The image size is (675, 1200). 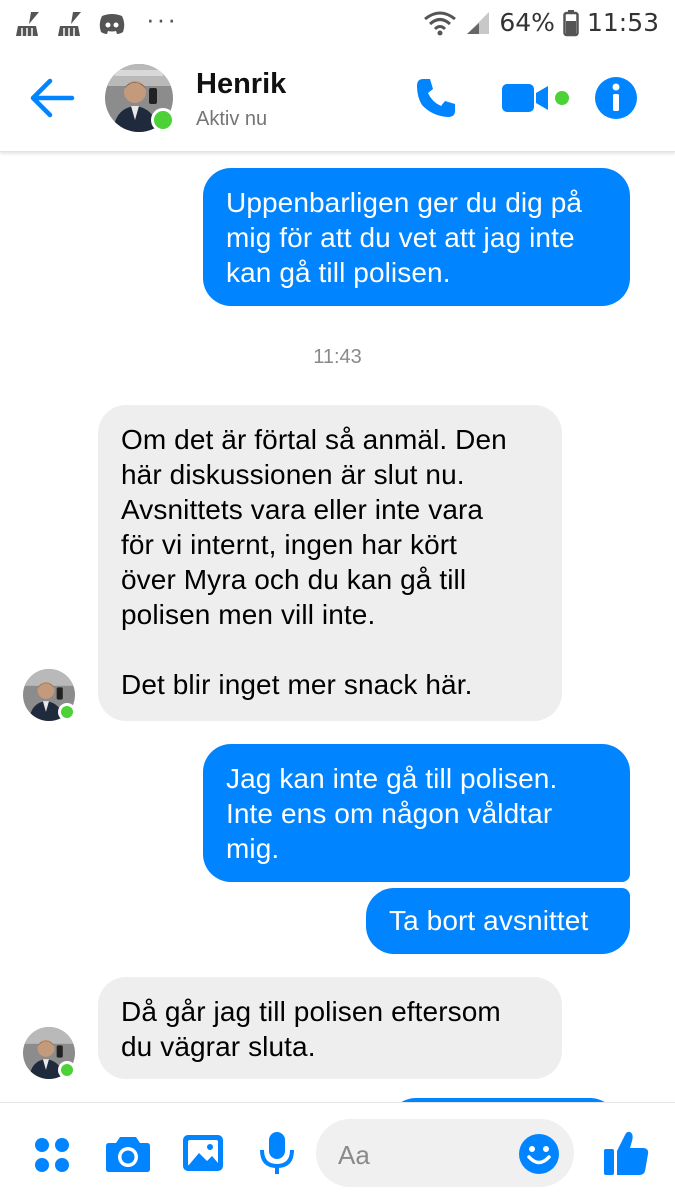 I want to click on contact-name: Henrik, so click(x=241, y=84).